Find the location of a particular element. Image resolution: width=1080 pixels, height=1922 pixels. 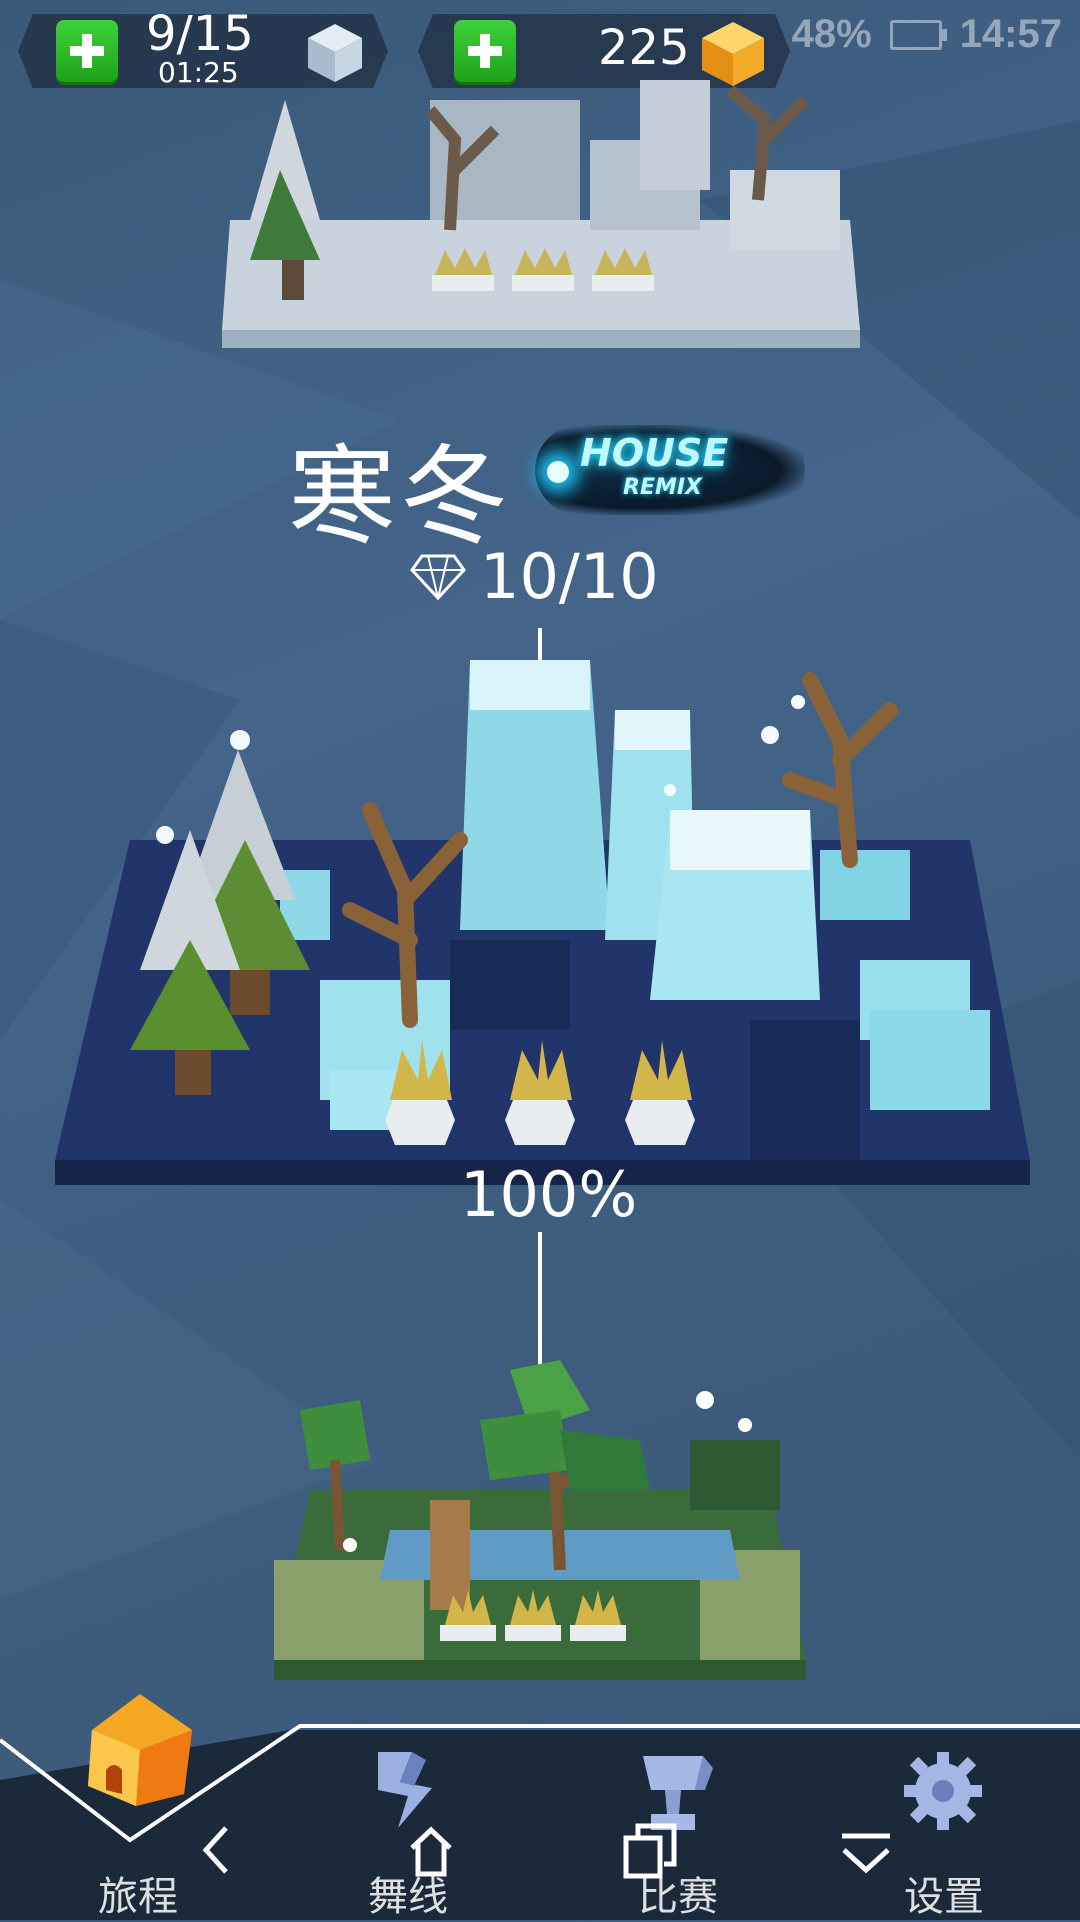

previous-level-island is located at coordinates (540, 230).